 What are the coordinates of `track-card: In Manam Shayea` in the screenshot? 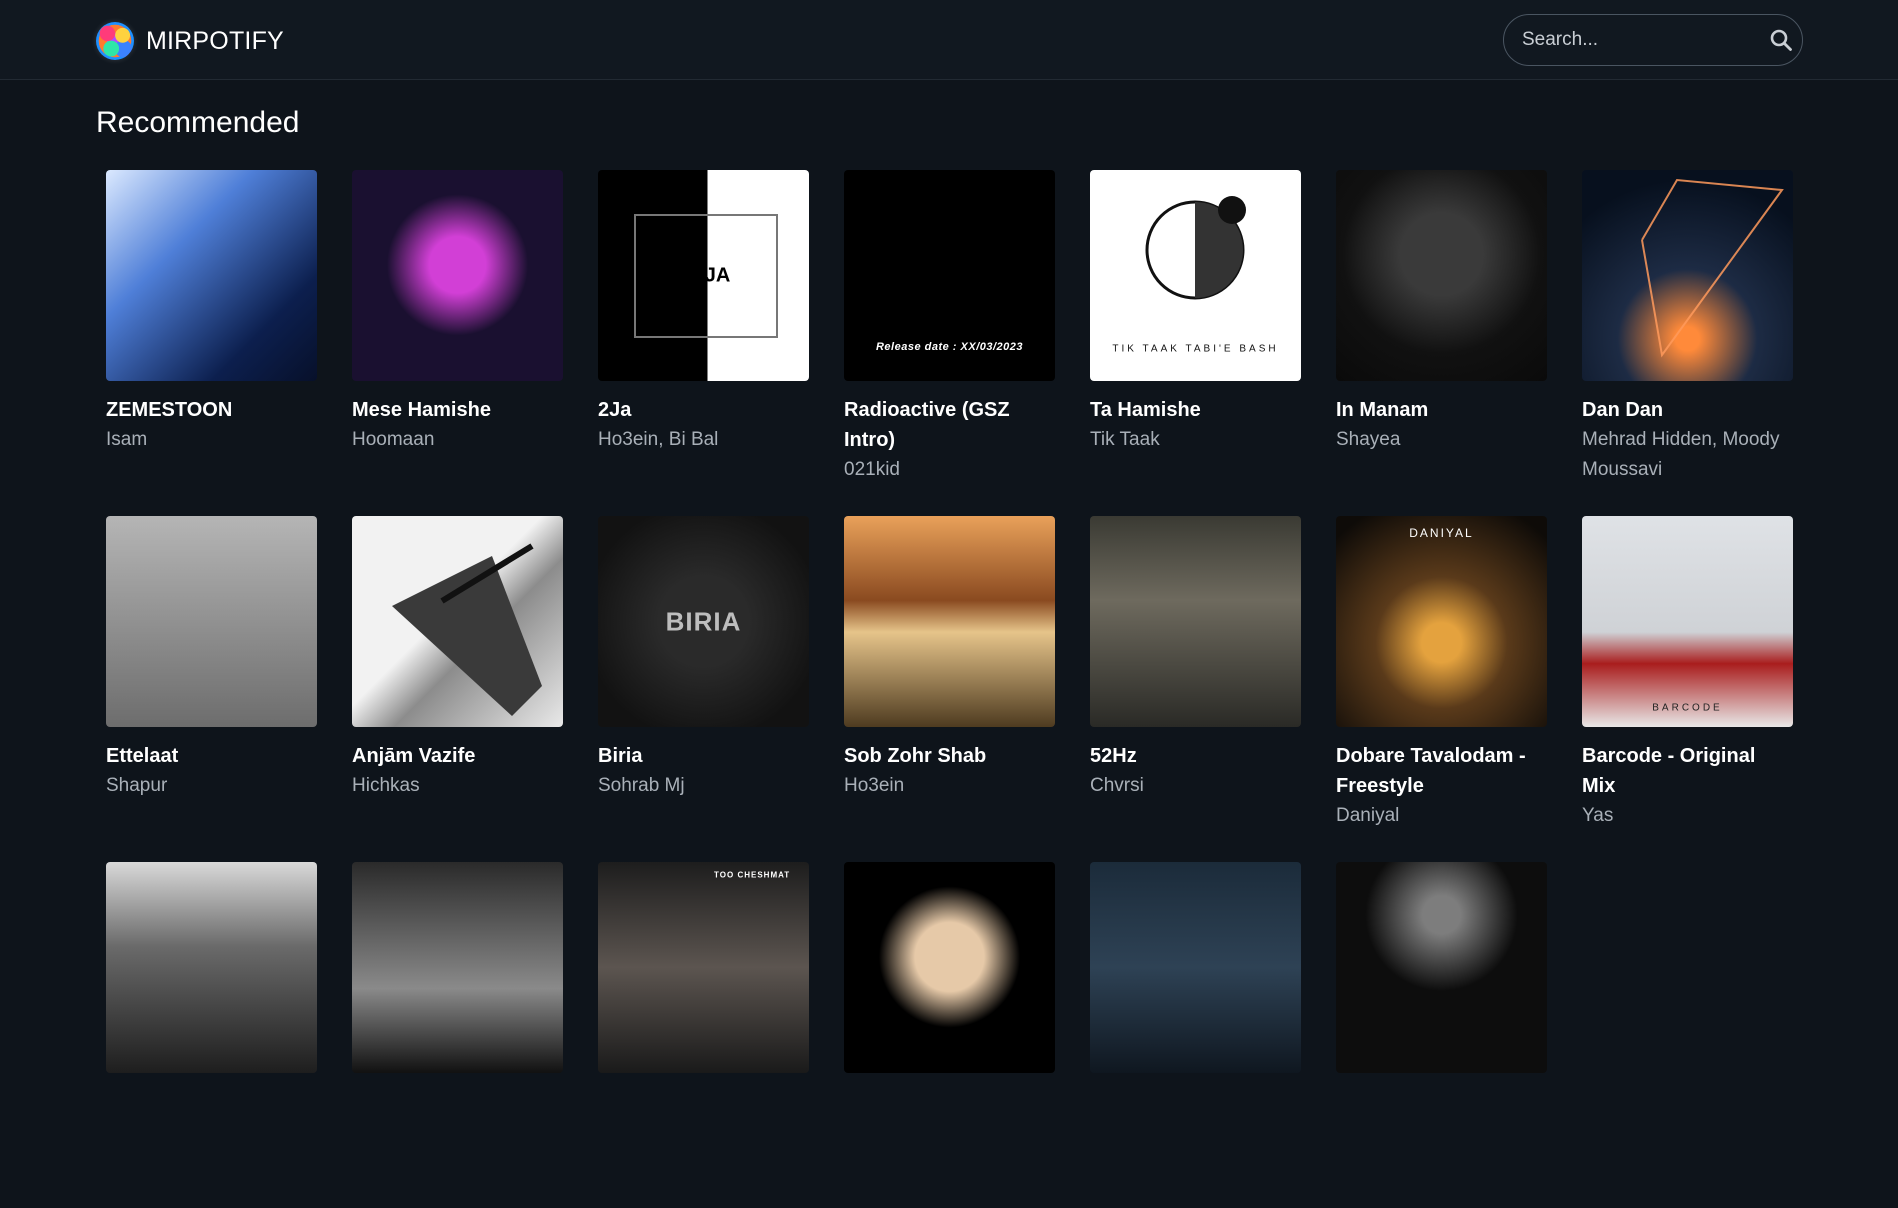 It's located at (1441, 343).